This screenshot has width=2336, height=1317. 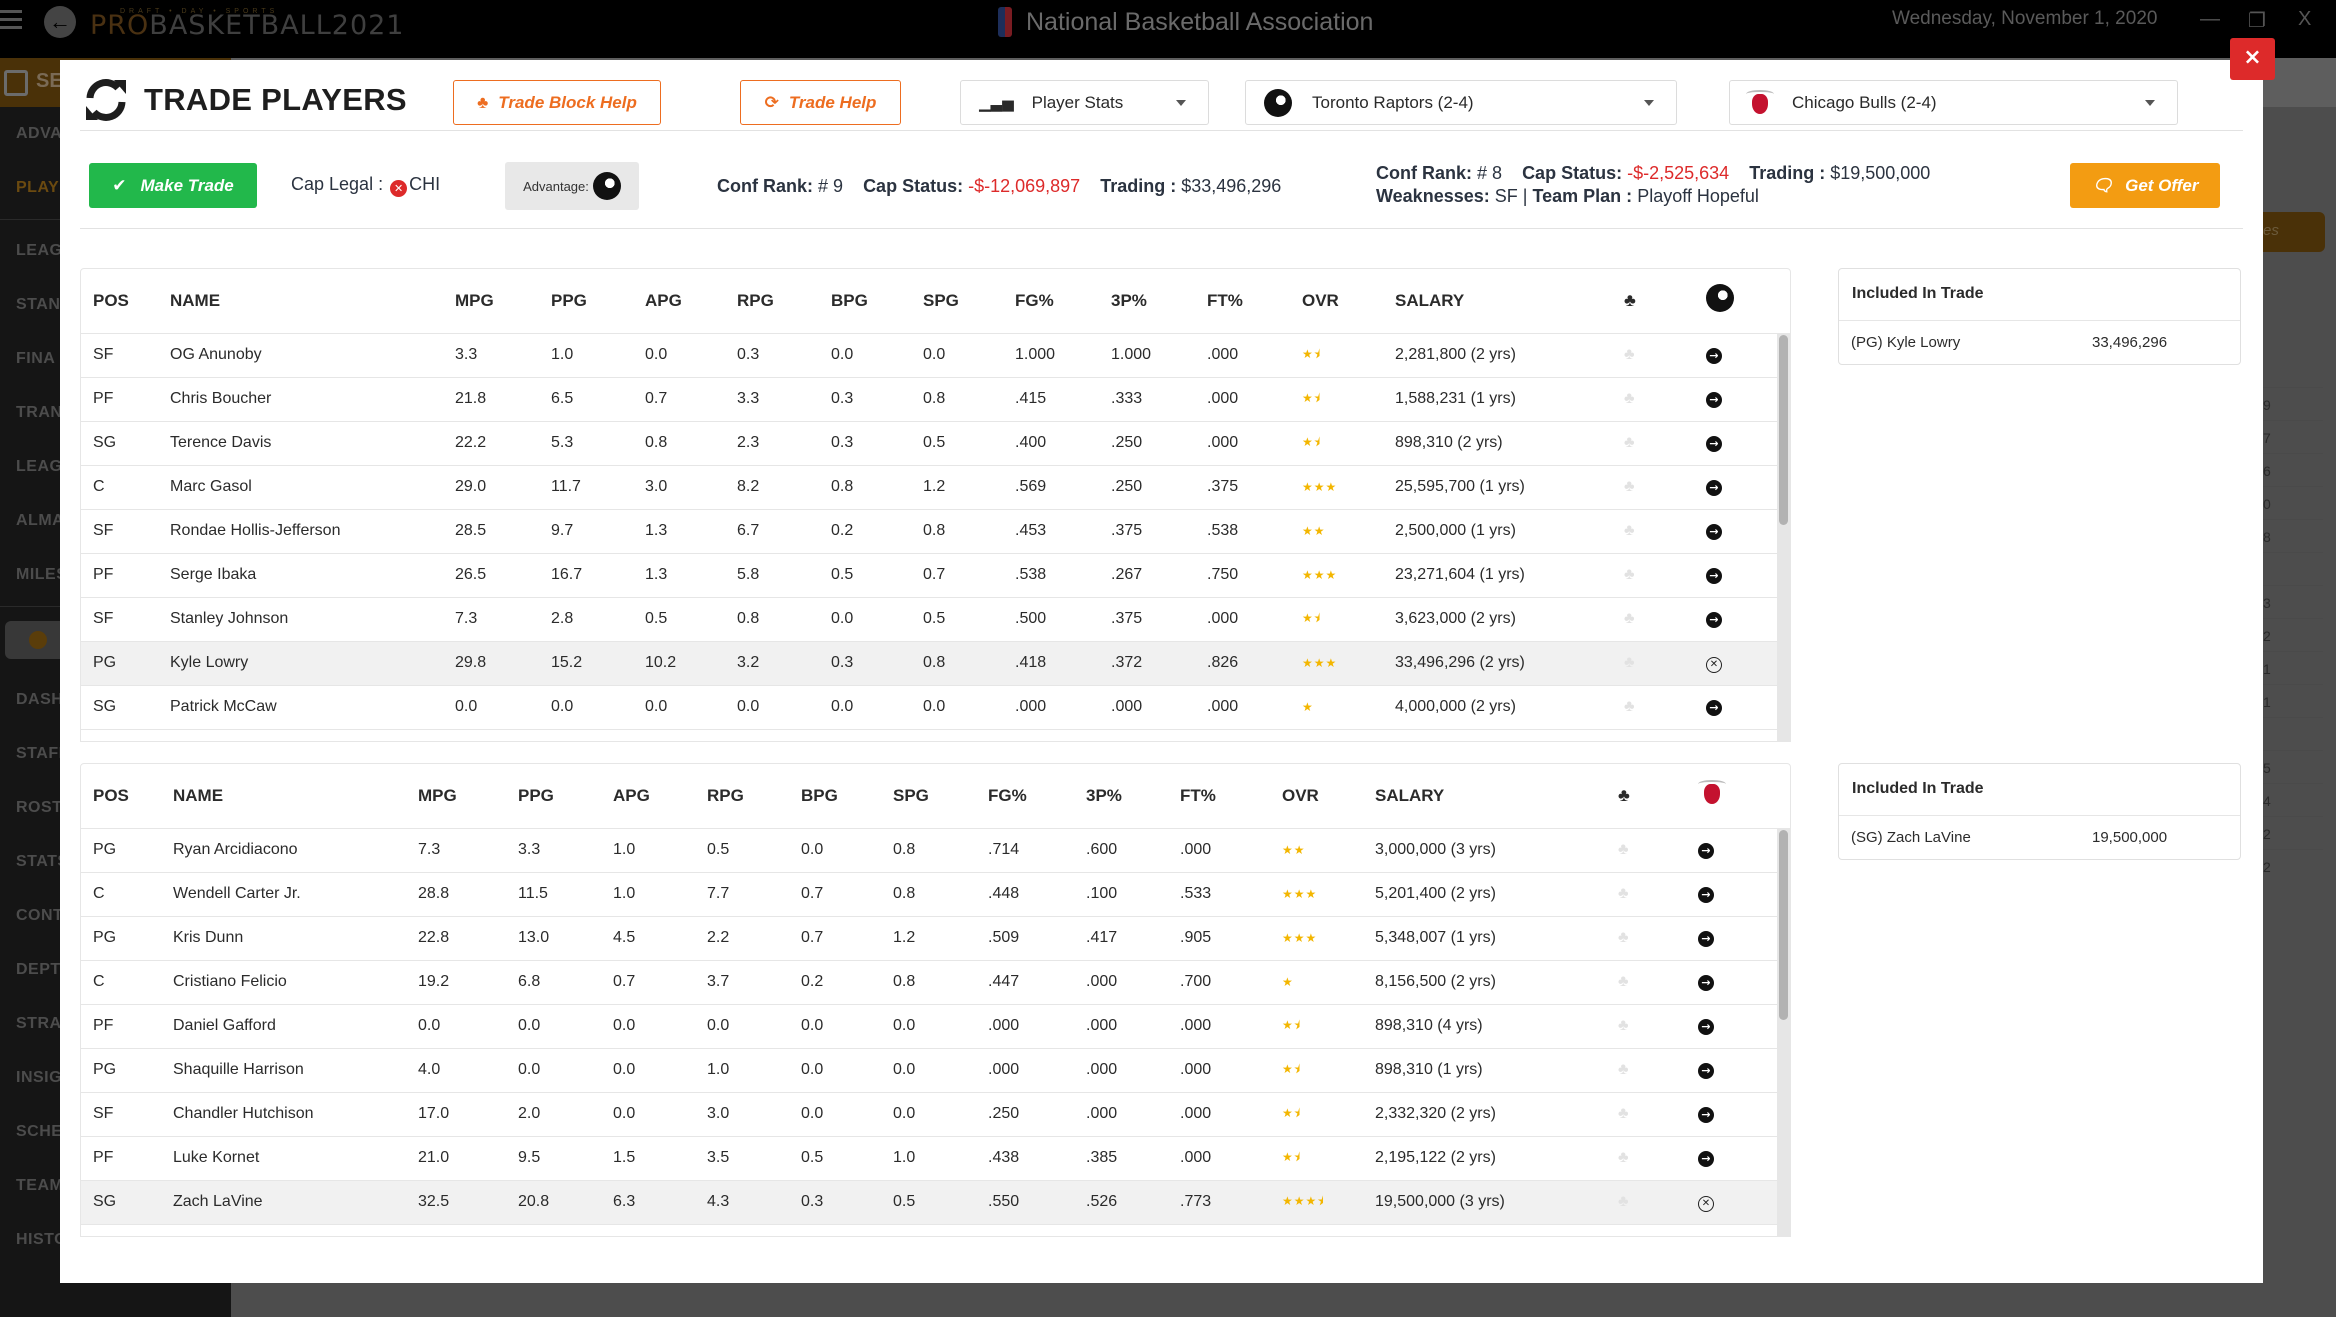 What do you see at coordinates (1133, 796) in the screenshot?
I see `column-header-3p-pct: 3P%` at bounding box center [1133, 796].